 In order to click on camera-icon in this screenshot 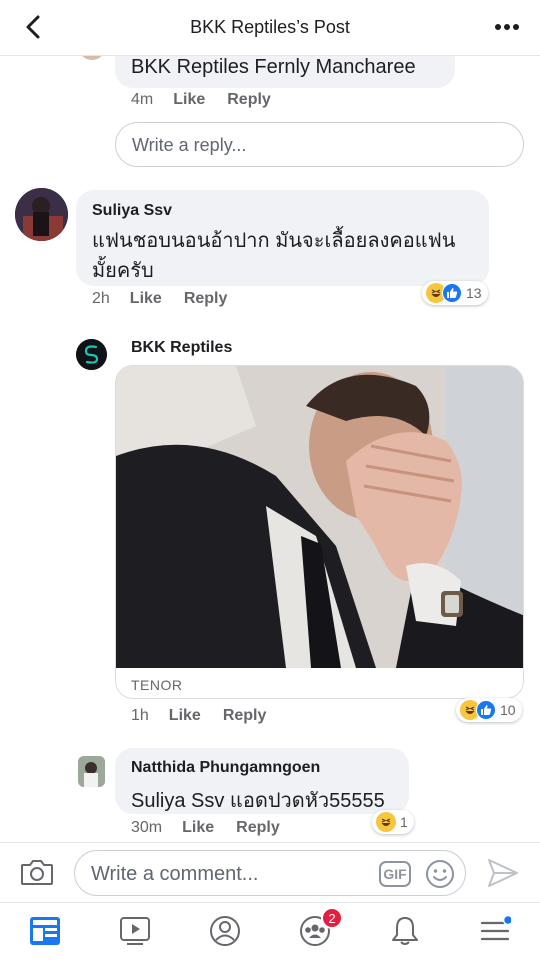, I will do `click(37, 872)`.